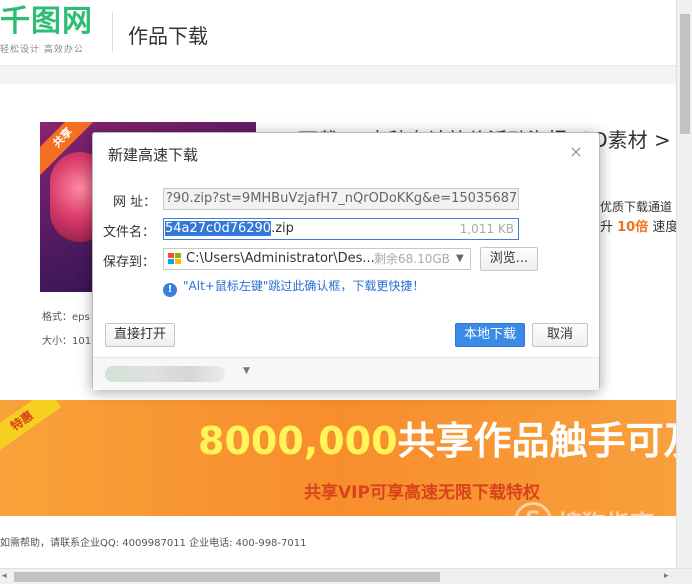  What do you see at coordinates (560, 335) in the screenshot?
I see `cancel-button: 取消` at bounding box center [560, 335].